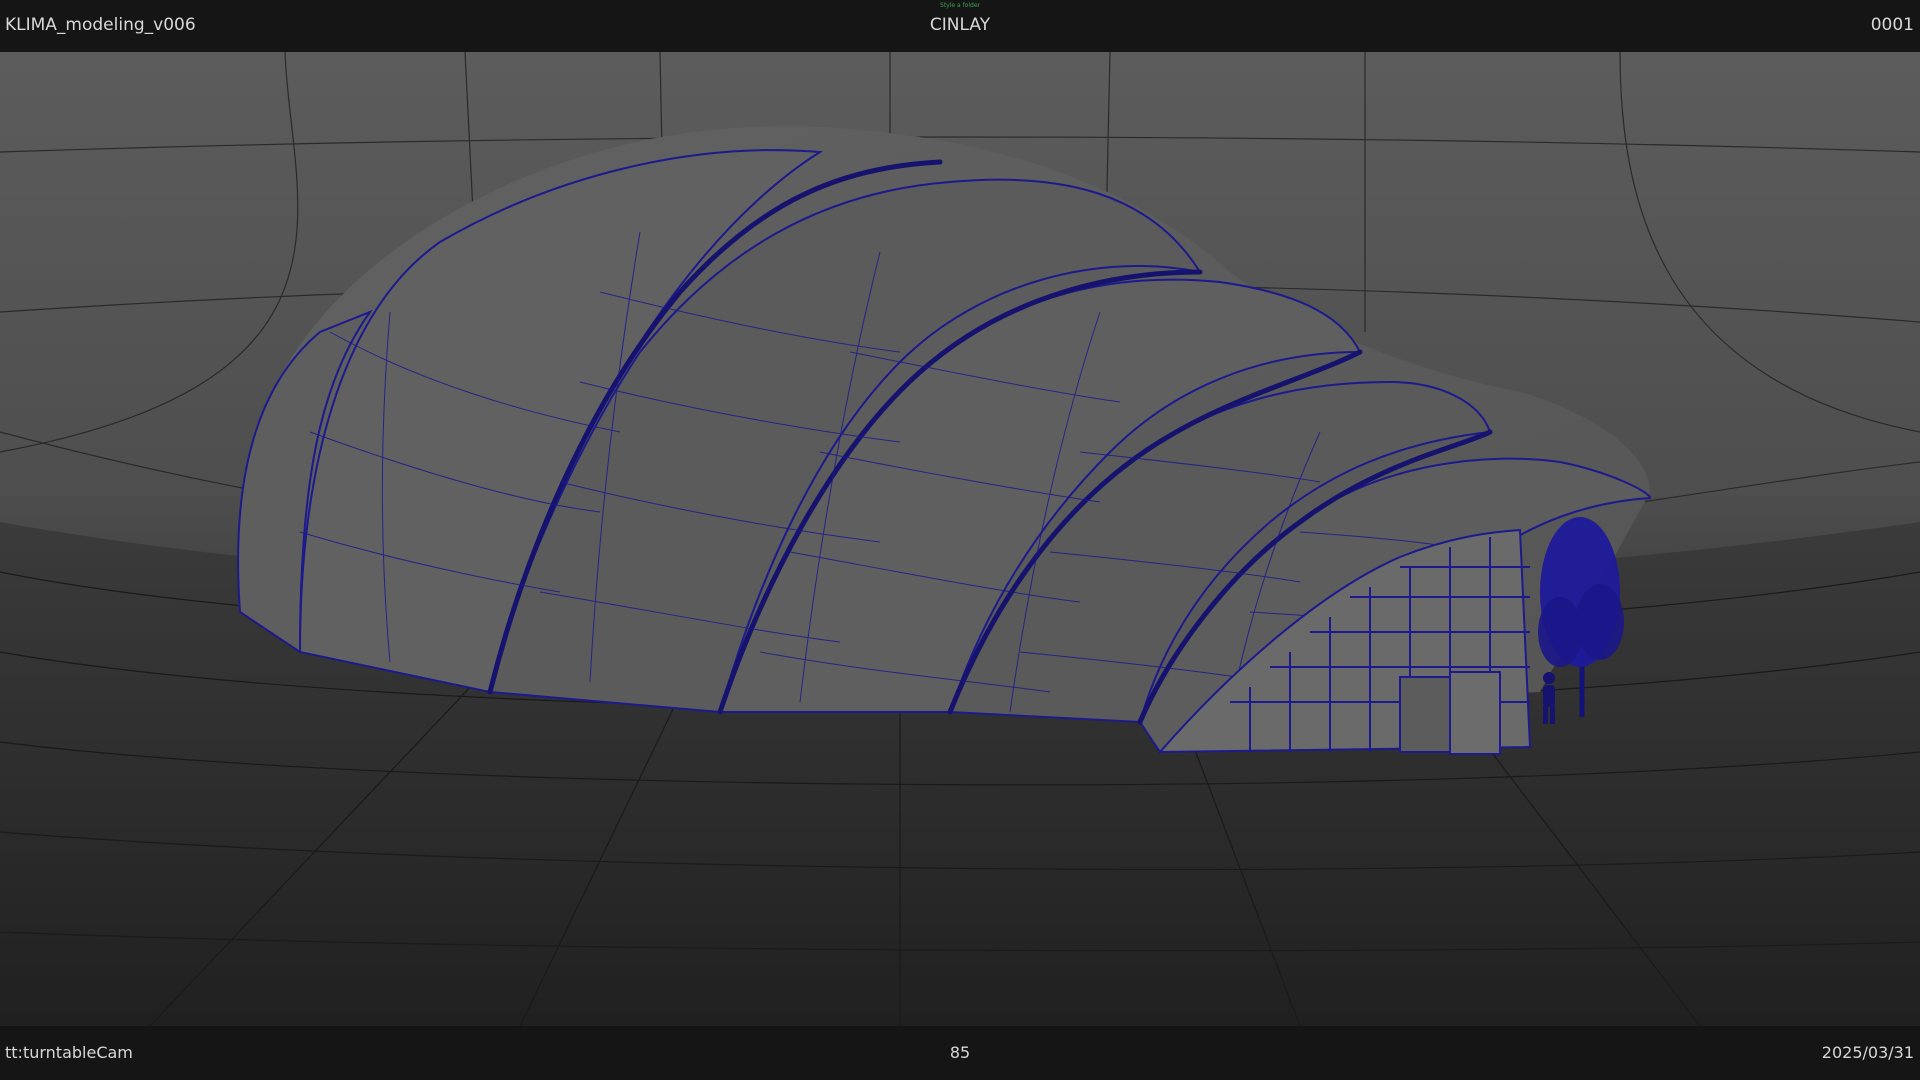 The image size is (1920, 1080). Describe the element at coordinates (1867, 1052) in the screenshot. I see `date-label: 2025/03/31` at that location.